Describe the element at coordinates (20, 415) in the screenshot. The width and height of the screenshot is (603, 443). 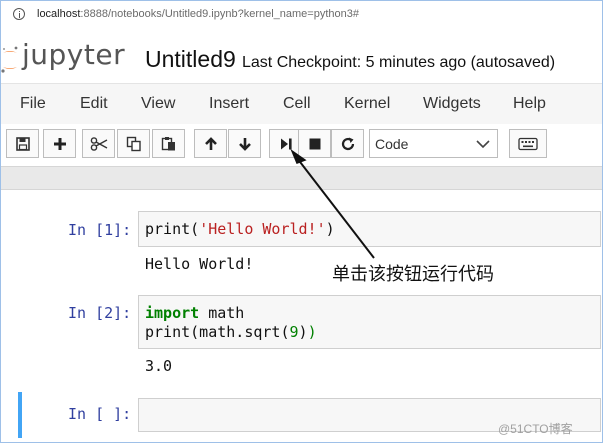
I see `active-cell-indicator` at that location.